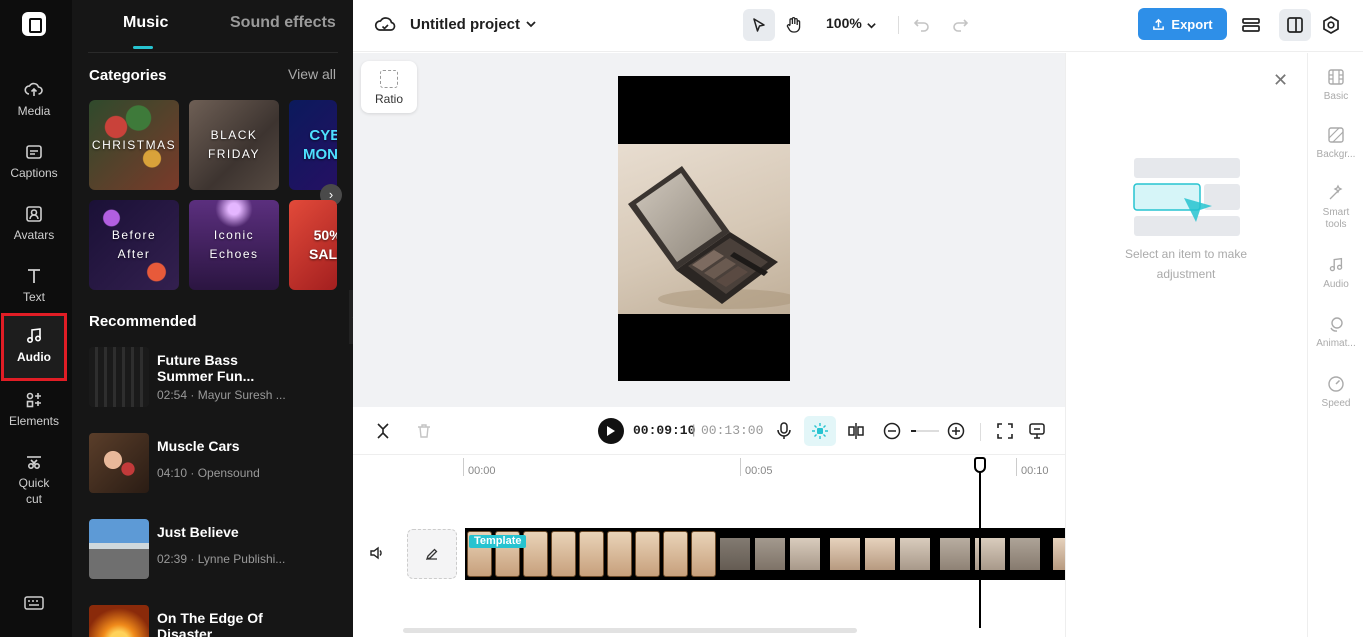 Image resolution: width=1363 pixels, height=637 pixels. I want to click on settings-icon, so click(1331, 27).